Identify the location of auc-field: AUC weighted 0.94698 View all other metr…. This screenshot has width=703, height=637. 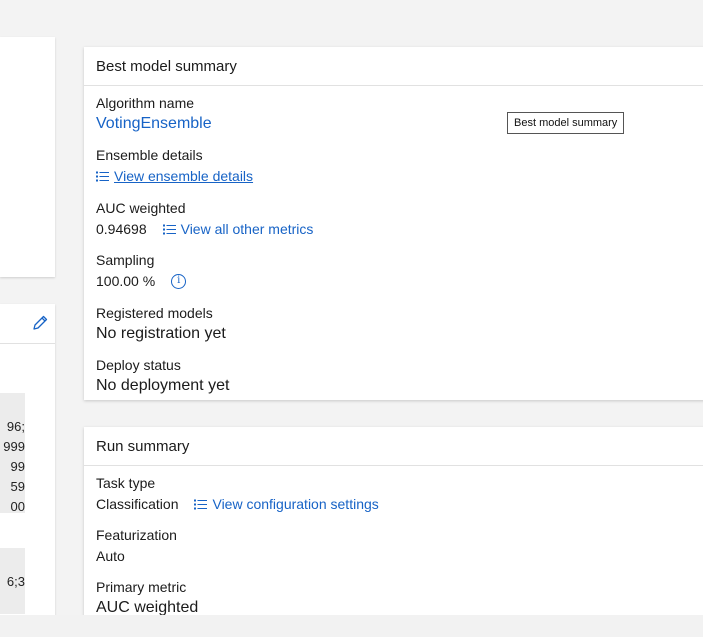
(204, 218).